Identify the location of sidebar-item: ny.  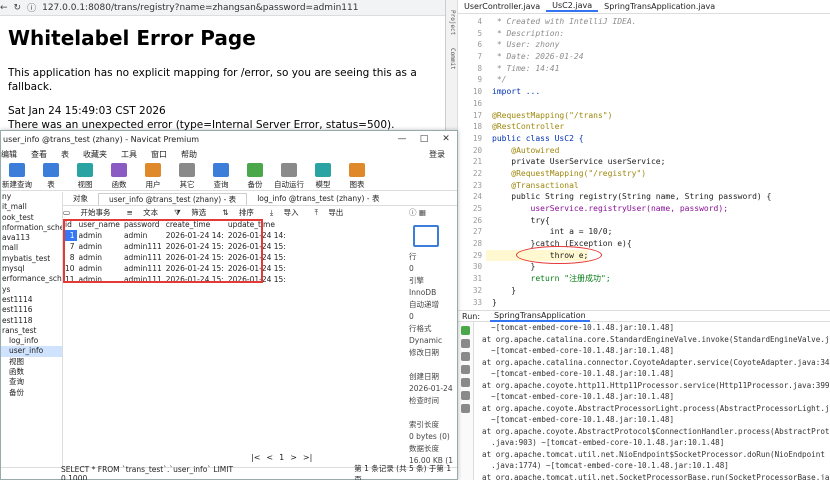
(31, 197).